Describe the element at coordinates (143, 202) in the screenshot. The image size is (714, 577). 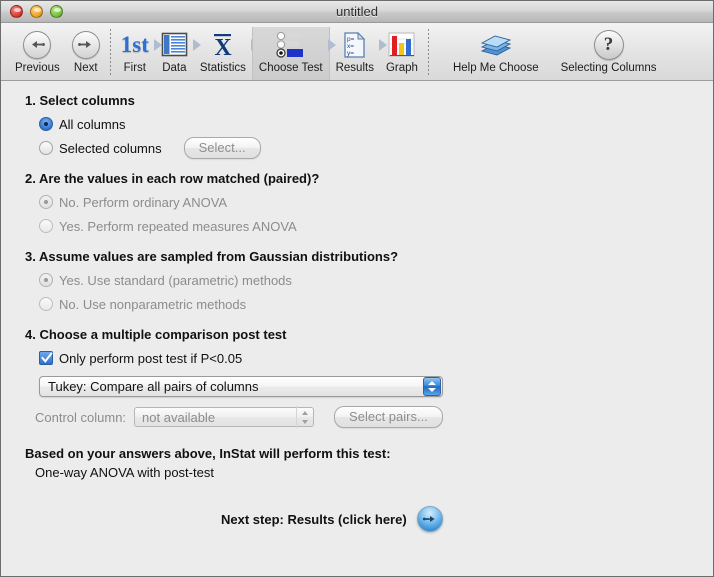
I see `radio-label: No. Perform ordinary ANOVA` at that location.